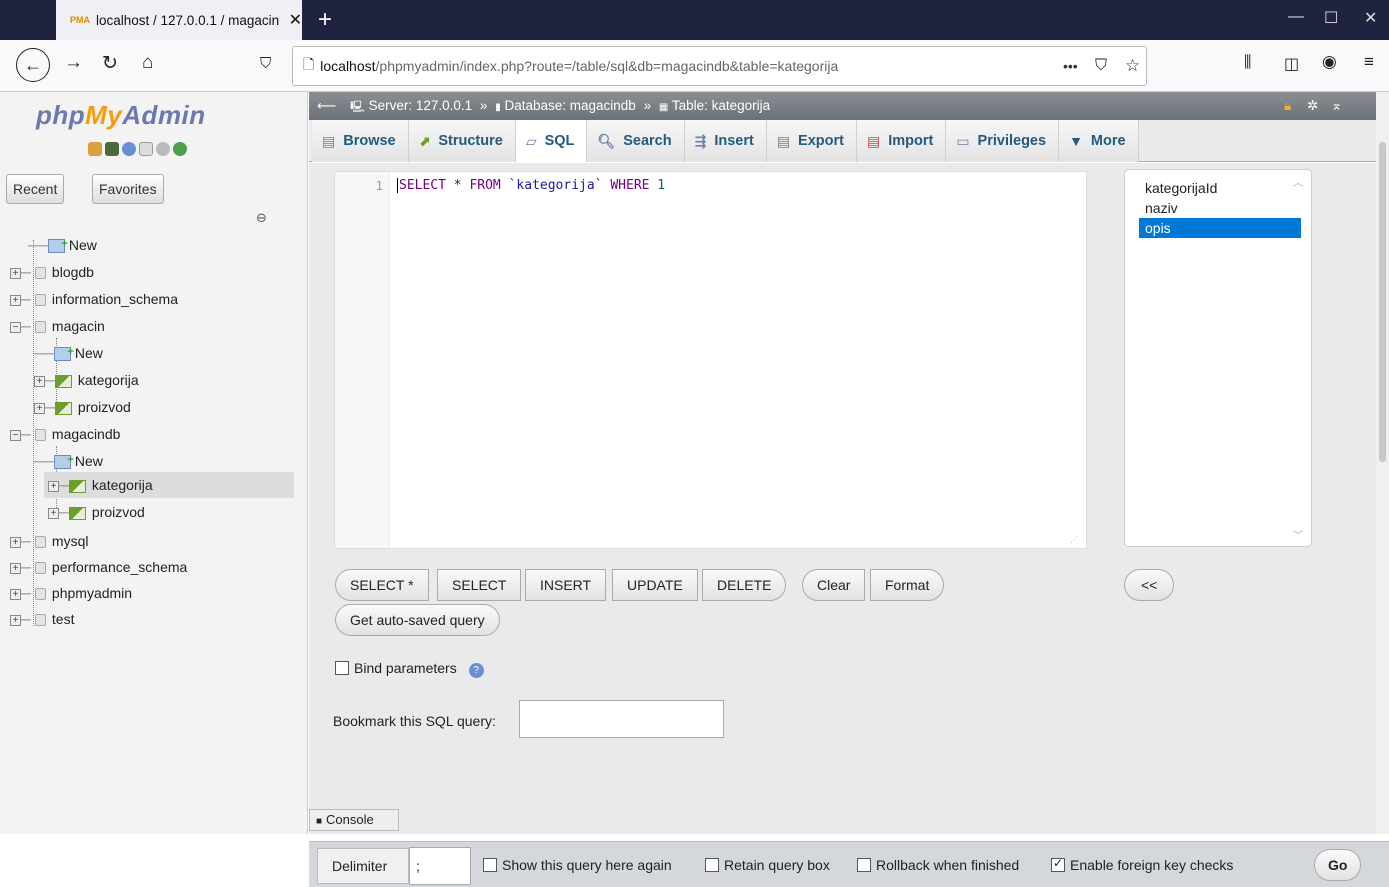  Describe the element at coordinates (1312, 106) in the screenshot. I see `settings-icon: ✲` at that location.